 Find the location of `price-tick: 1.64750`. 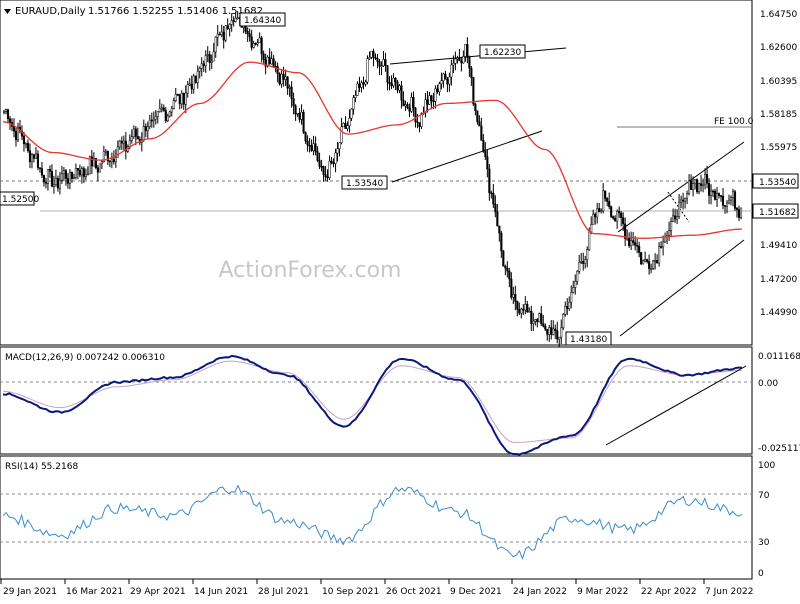

price-tick: 1.64750 is located at coordinates (778, 15).